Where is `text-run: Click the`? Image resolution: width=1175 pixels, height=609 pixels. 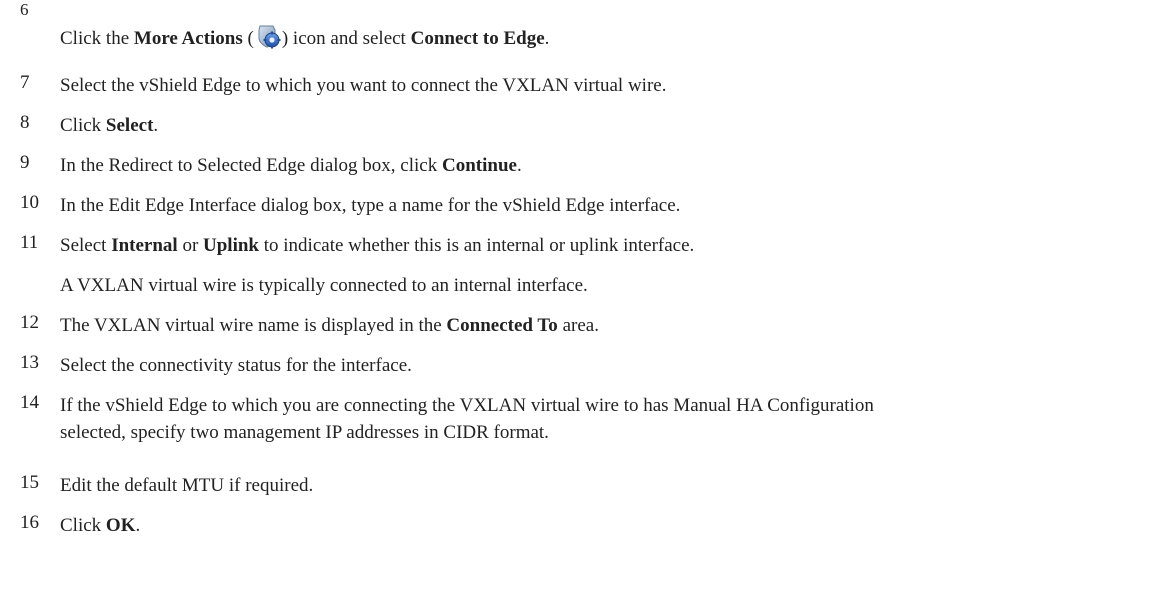
text-run: Click the is located at coordinates (97, 38).